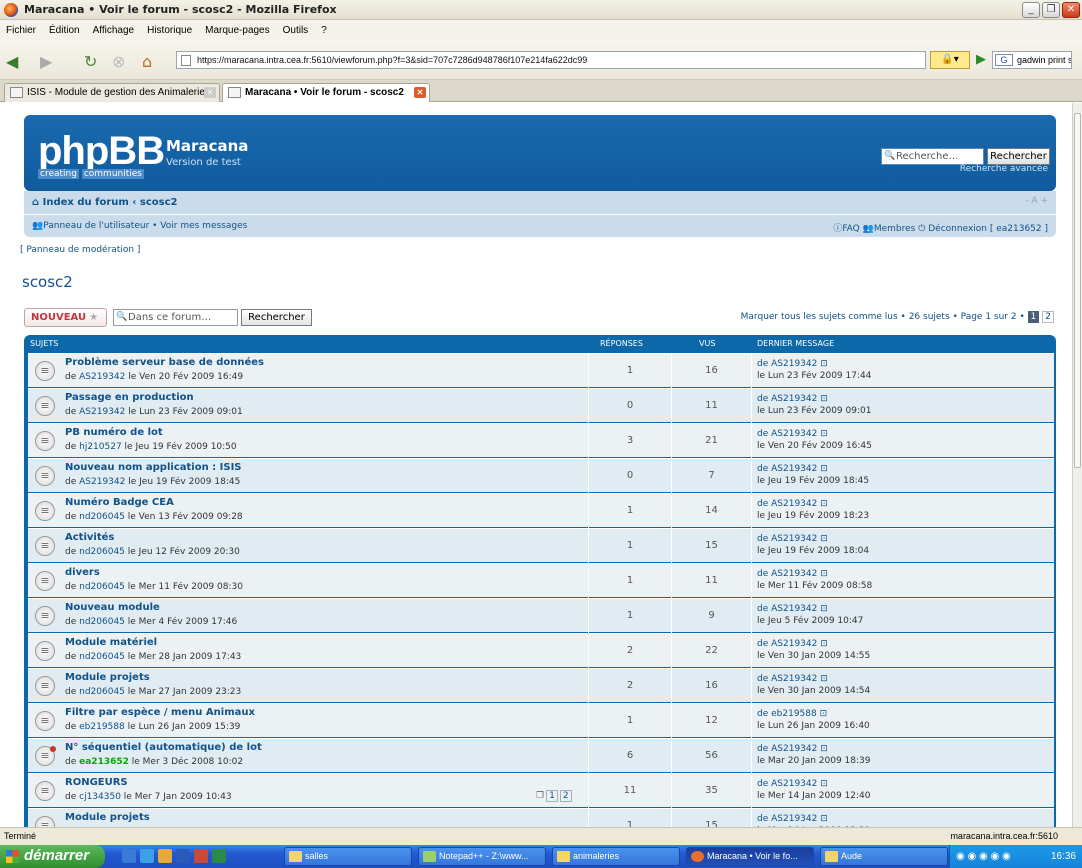 The height and width of the screenshot is (868, 1082). What do you see at coordinates (552, 796) in the screenshot?
I see `topic-page-link: 1` at bounding box center [552, 796].